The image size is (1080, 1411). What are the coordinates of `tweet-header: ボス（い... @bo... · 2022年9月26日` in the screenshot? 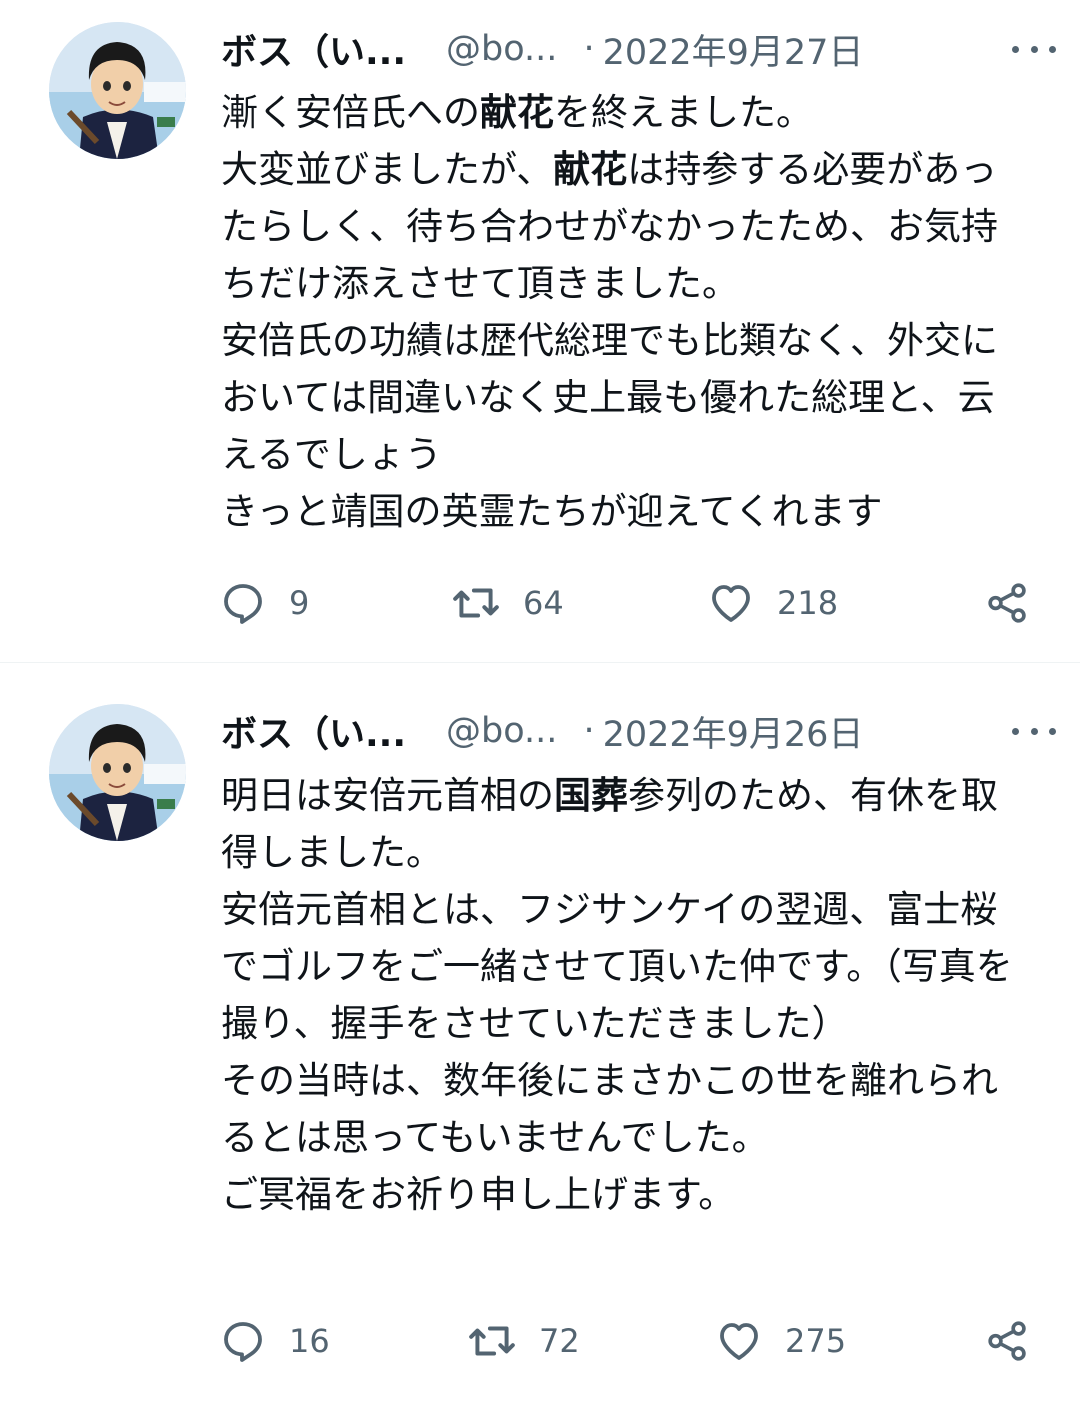 It's located at (638, 731).